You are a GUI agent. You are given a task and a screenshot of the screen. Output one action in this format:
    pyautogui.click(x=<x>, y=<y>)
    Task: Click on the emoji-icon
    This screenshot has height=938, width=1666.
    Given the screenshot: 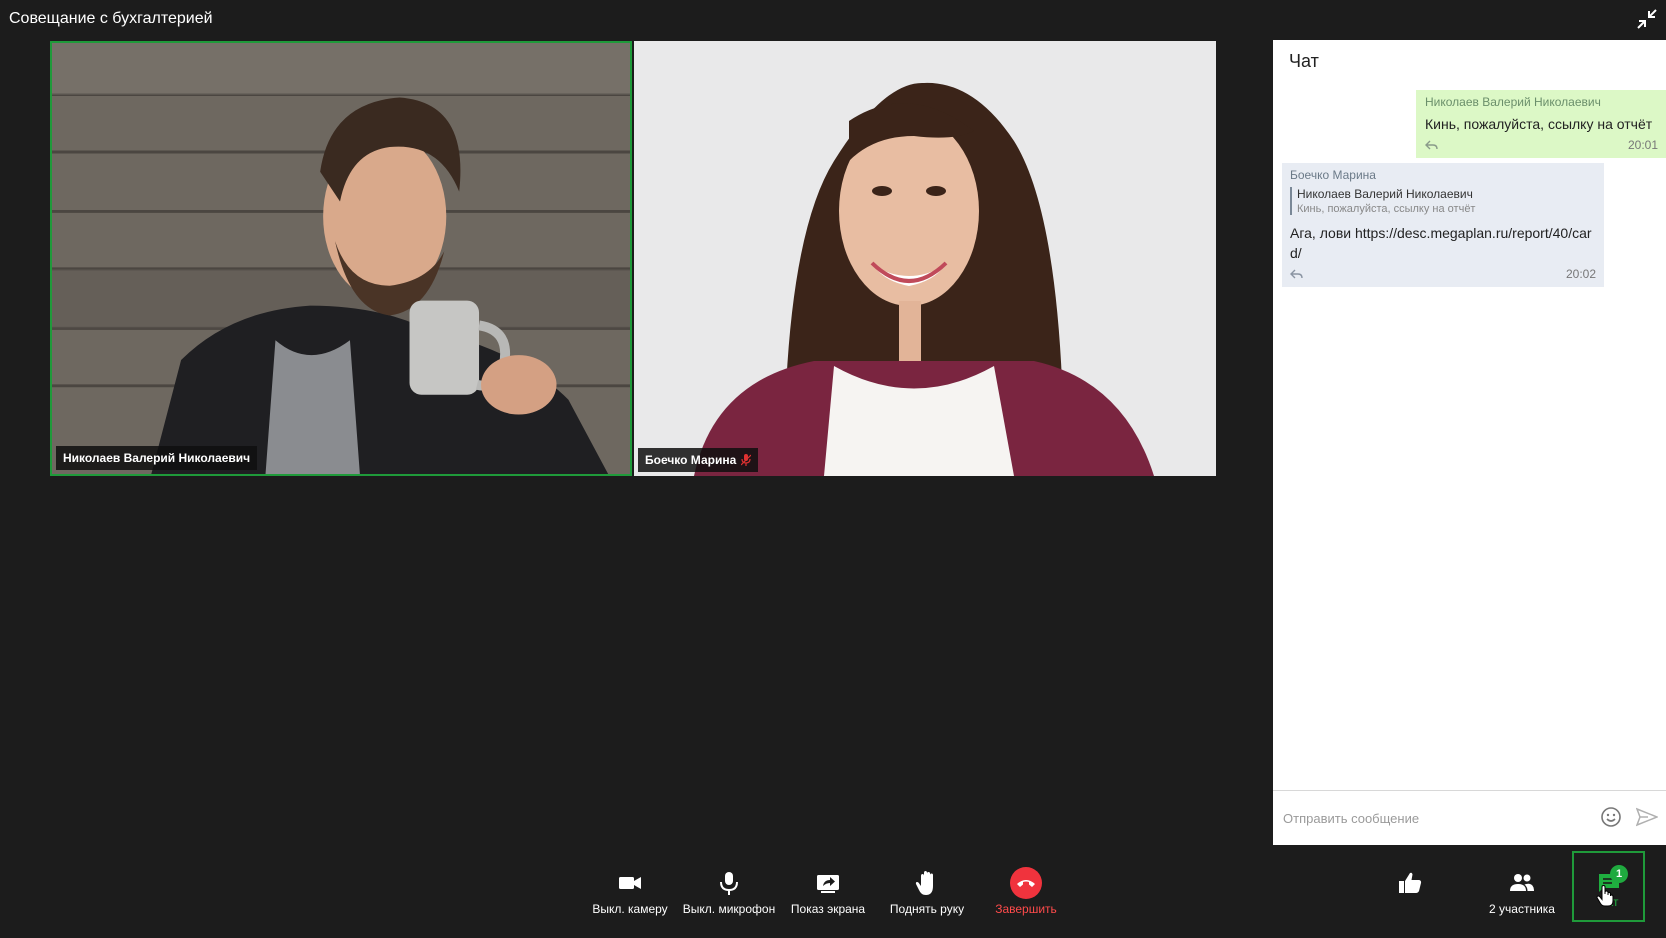 What is the action you would take?
    pyautogui.click(x=1611, y=817)
    